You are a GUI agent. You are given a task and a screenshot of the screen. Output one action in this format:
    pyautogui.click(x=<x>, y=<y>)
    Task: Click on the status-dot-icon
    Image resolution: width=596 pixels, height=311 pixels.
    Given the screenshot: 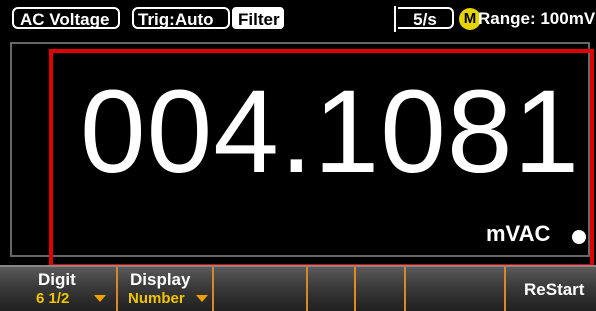 What is the action you would take?
    pyautogui.click(x=579, y=237)
    